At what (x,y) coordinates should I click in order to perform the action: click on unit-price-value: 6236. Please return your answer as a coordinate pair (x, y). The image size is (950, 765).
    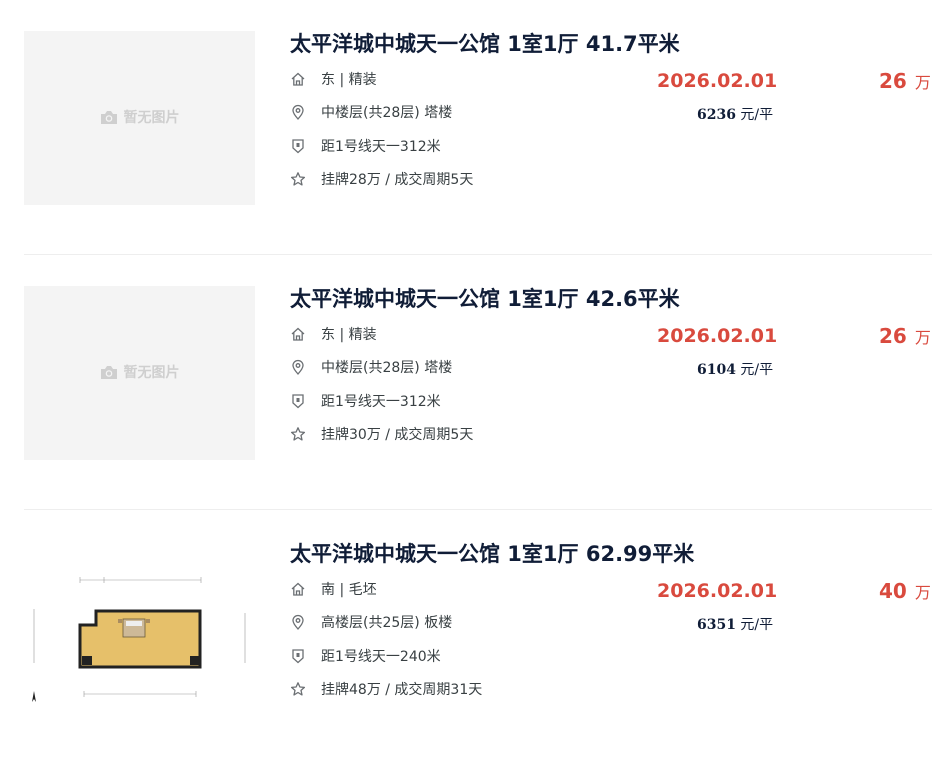
    Looking at the image, I should click on (716, 115).